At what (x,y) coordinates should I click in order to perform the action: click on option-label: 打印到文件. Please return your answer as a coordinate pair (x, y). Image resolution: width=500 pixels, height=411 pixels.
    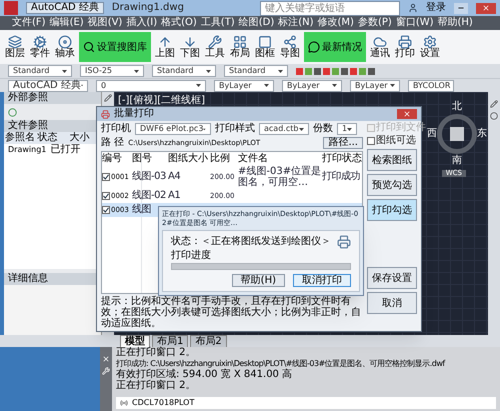
    Looking at the image, I should click on (401, 128).